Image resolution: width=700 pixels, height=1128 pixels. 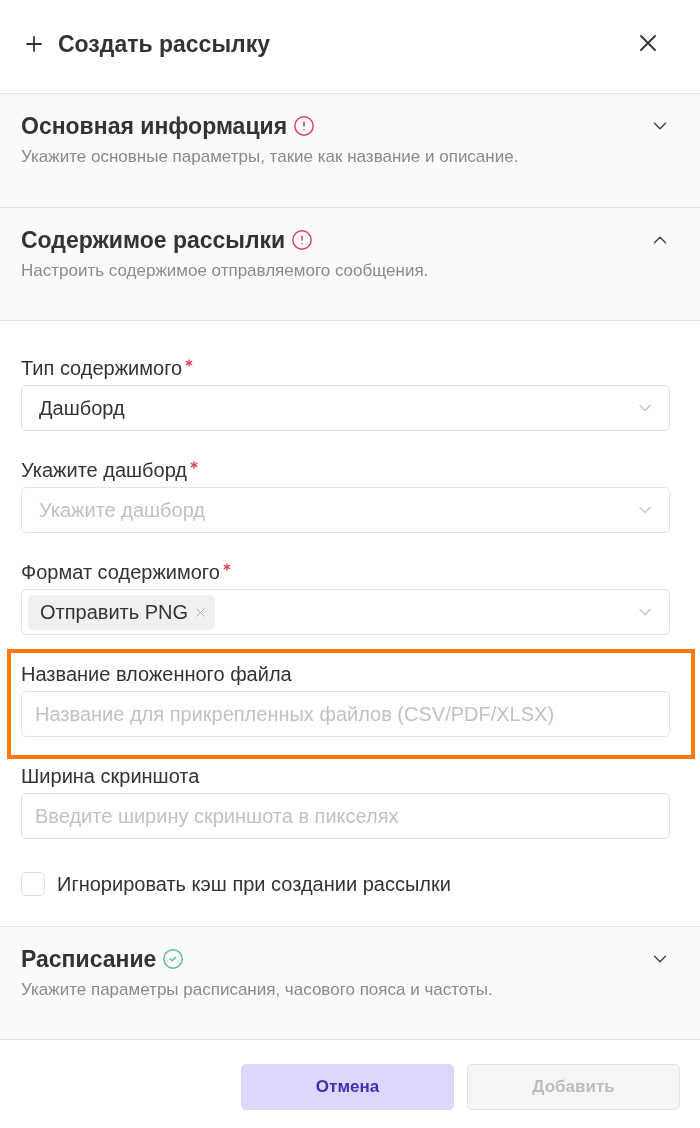 I want to click on section-description: Укажите основные параметры, такие как название и описание., so click(x=270, y=157).